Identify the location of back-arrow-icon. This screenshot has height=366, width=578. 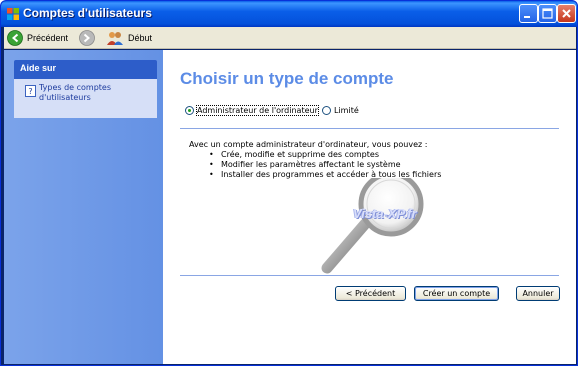
(15, 38).